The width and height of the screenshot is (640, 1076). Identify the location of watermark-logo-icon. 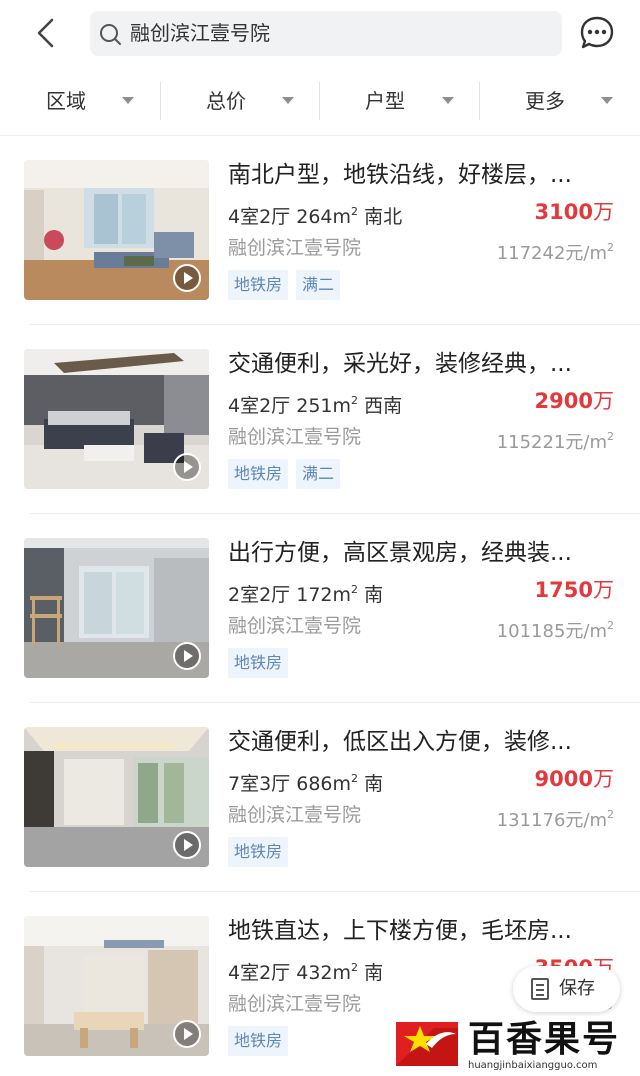
(427, 1044).